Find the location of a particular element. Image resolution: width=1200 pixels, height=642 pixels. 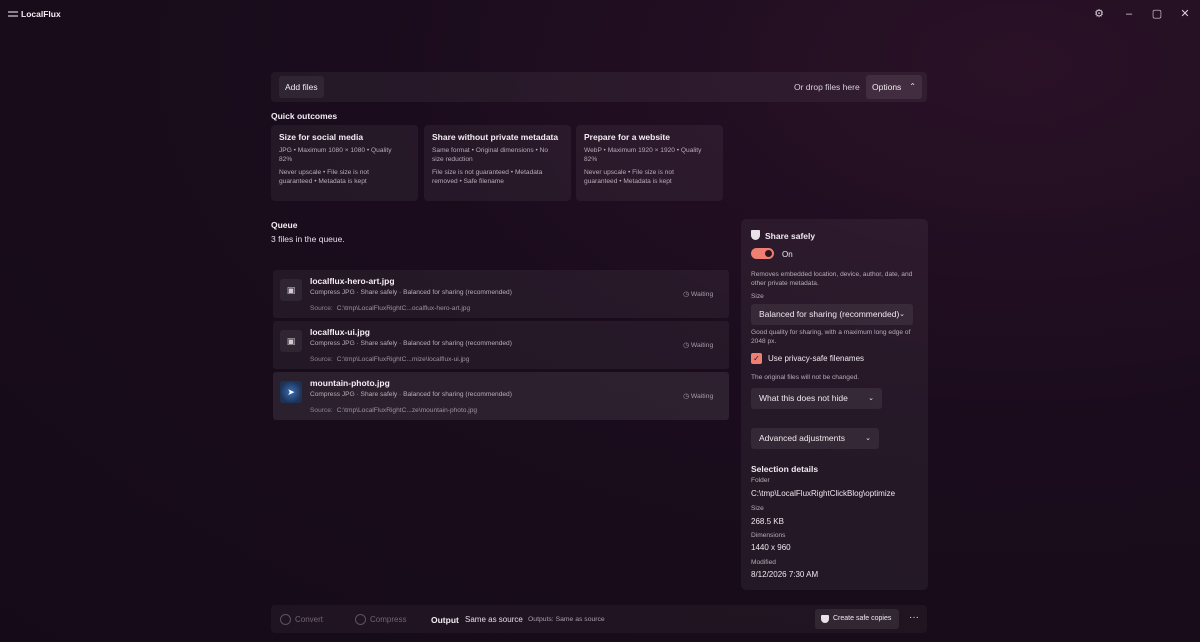

toggle-knob is located at coordinates (768, 253).